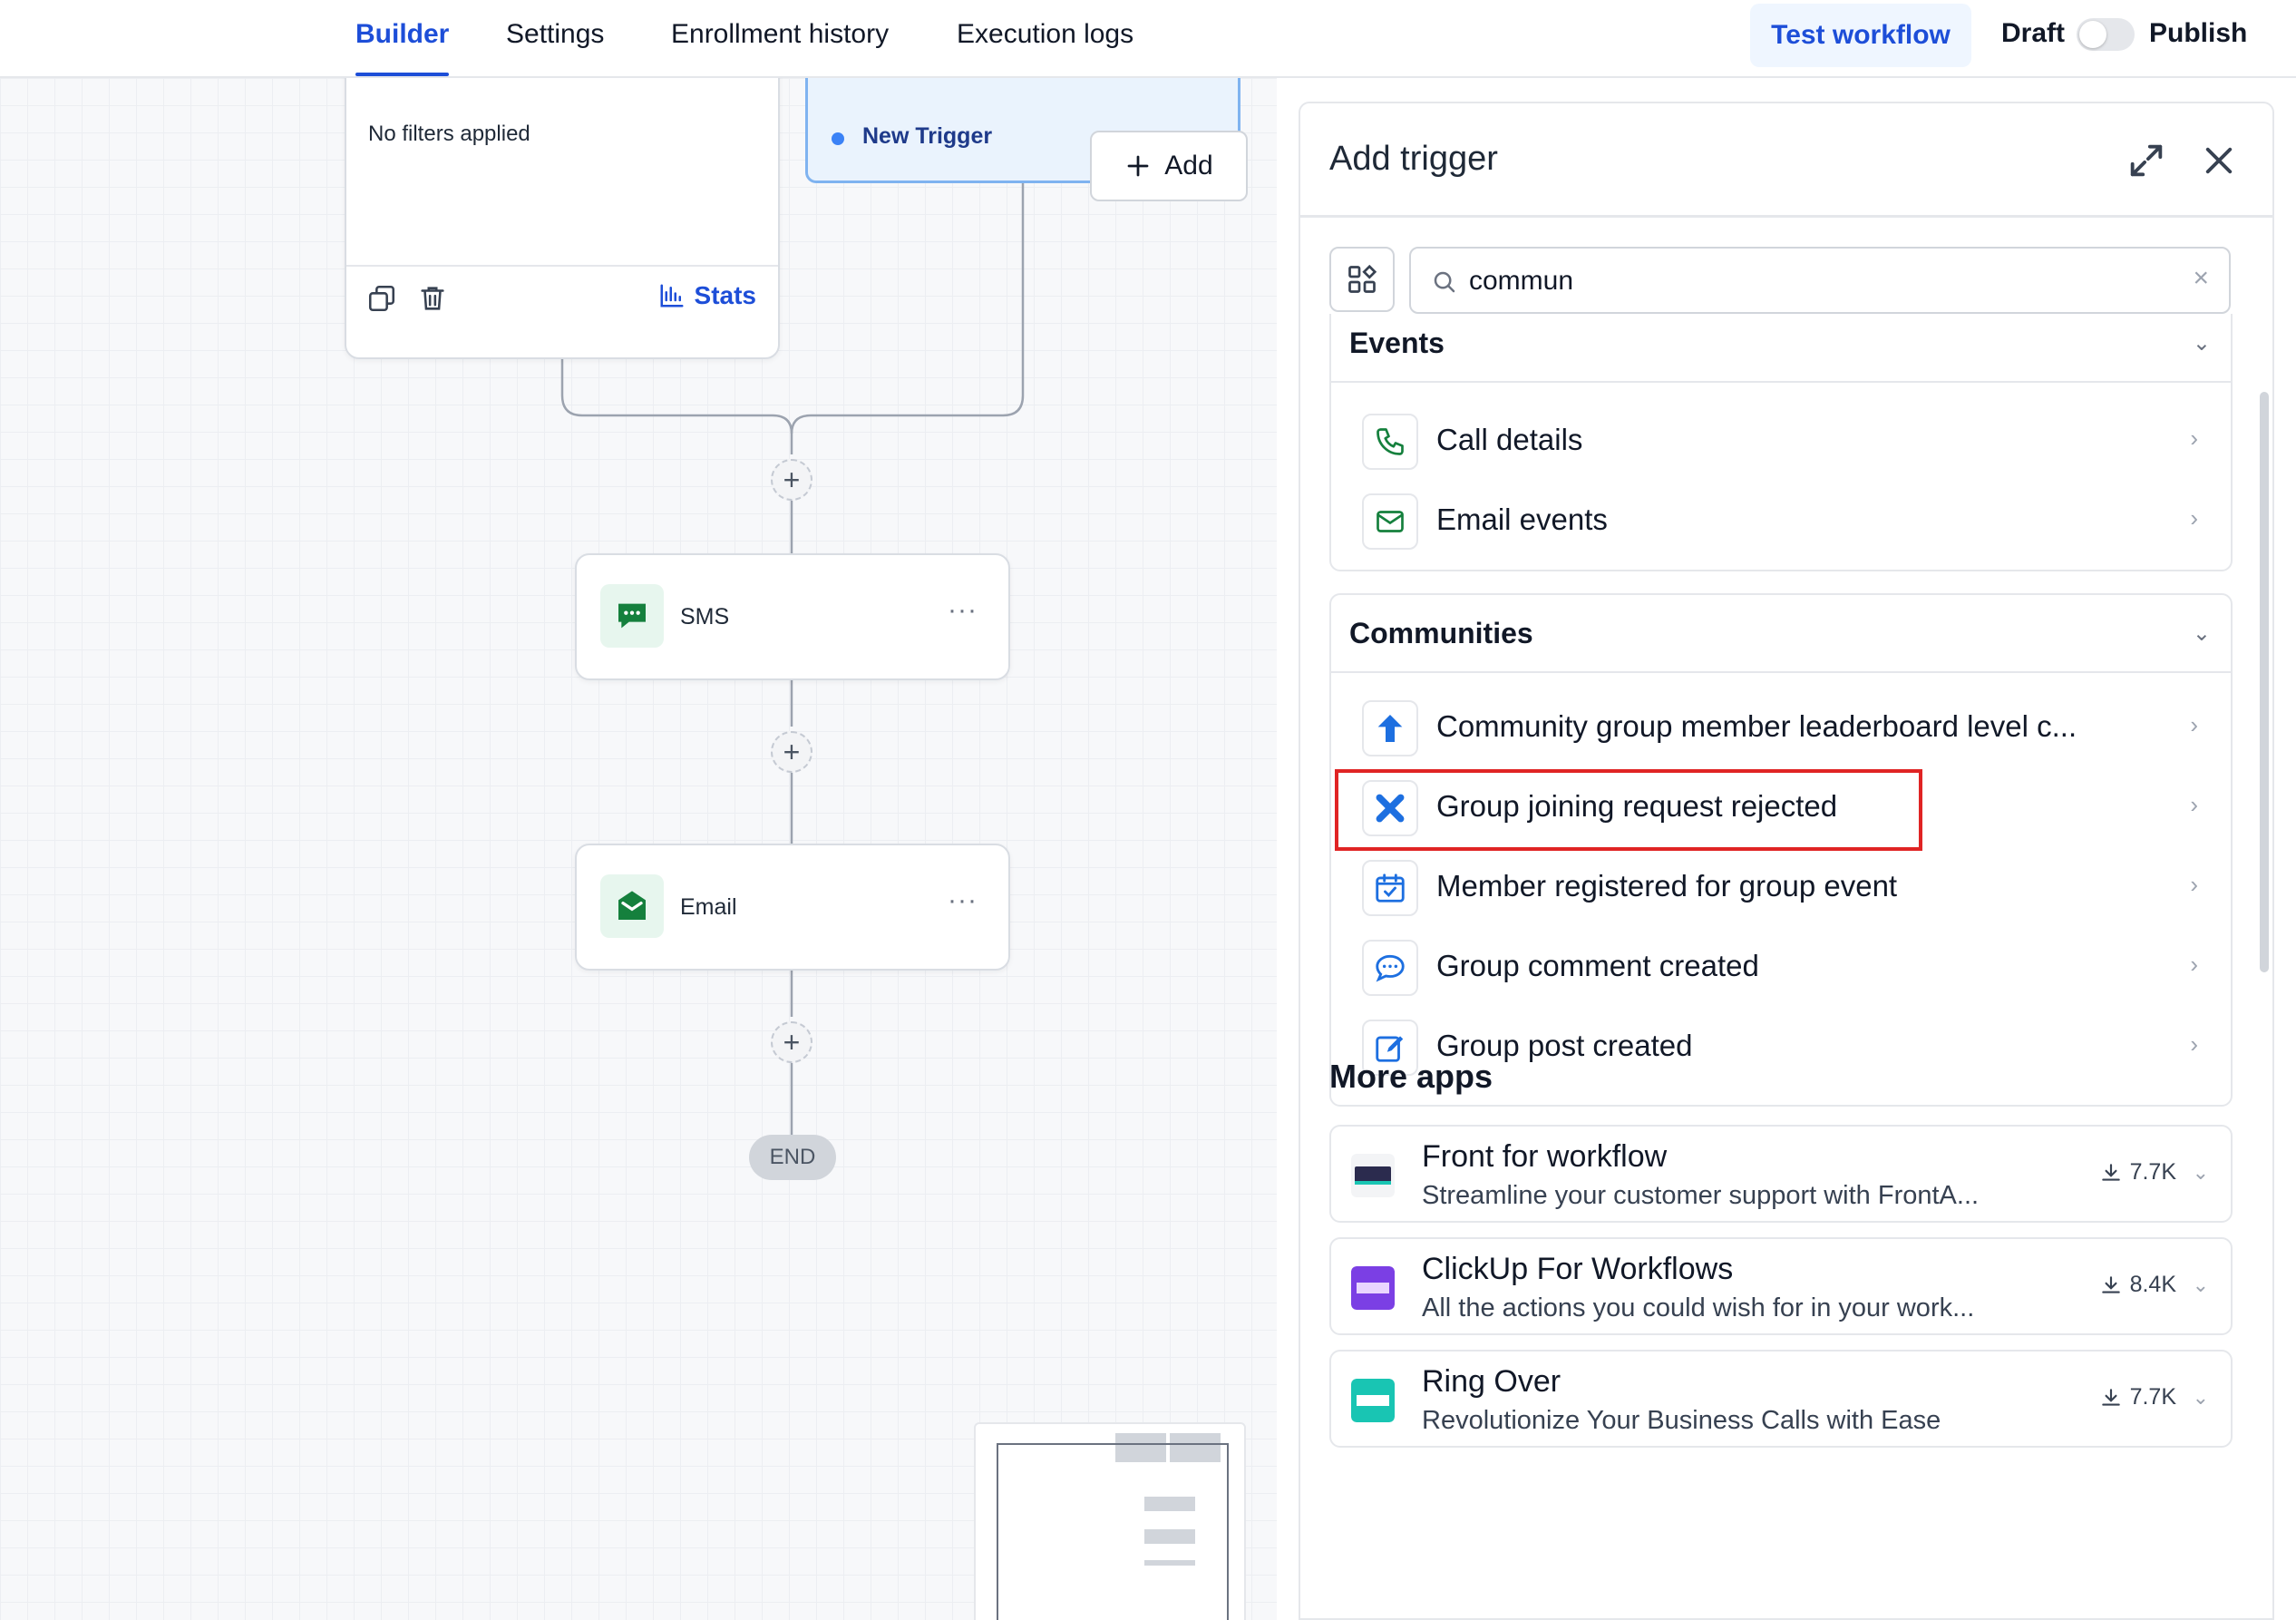  What do you see at coordinates (1113, 1527) in the screenshot?
I see `minimap-preview` at bounding box center [1113, 1527].